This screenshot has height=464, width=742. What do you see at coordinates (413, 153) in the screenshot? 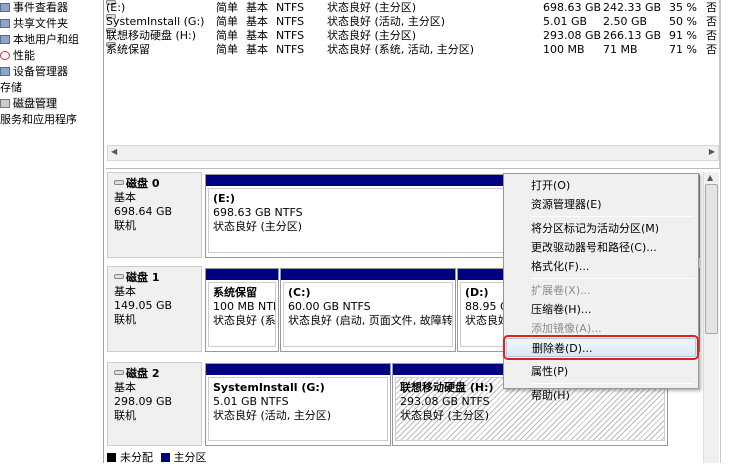
I see `horizontal-scrollbar: ◀ ▶` at bounding box center [413, 153].